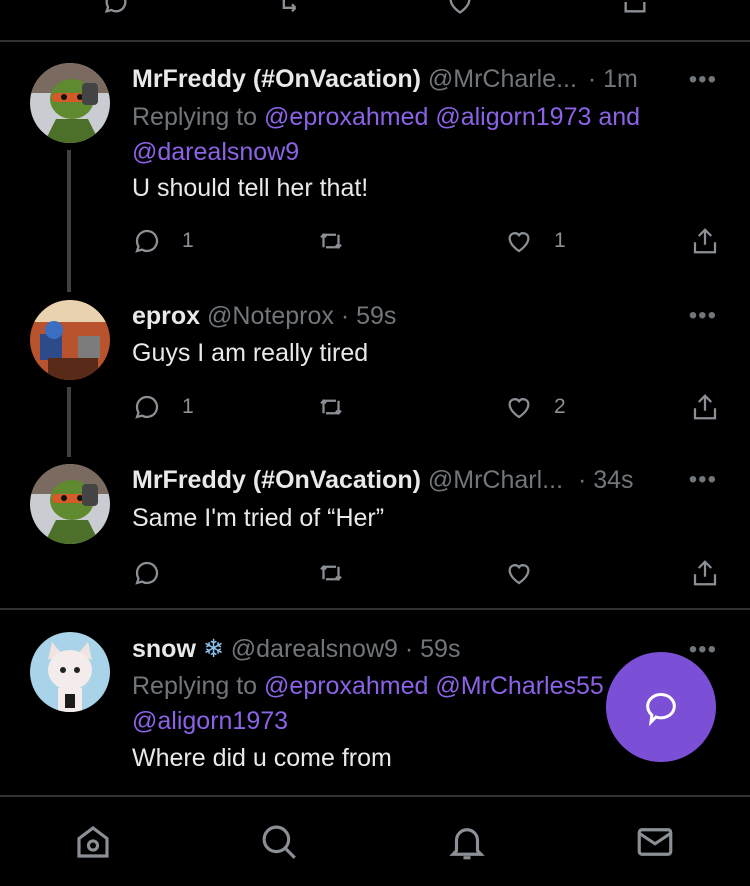 Image resolution: width=750 pixels, height=886 pixels. I want to click on display-name: snow, so click(164, 649).